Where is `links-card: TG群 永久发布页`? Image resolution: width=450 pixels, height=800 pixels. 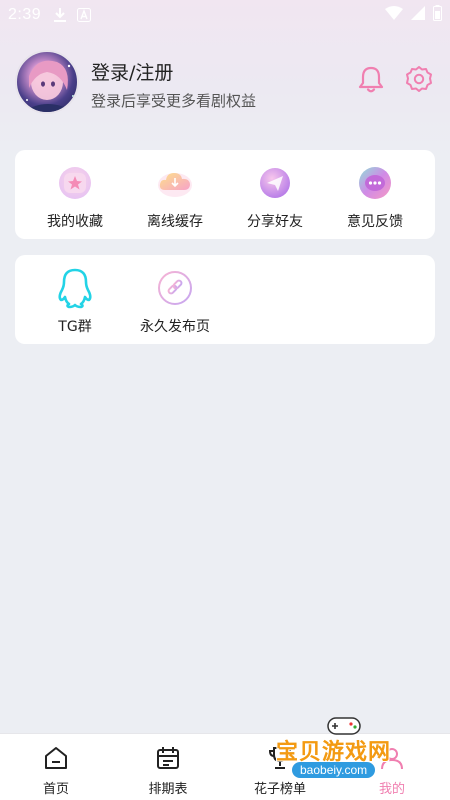
links-card: TG群 永久发布页 is located at coordinates (225, 299).